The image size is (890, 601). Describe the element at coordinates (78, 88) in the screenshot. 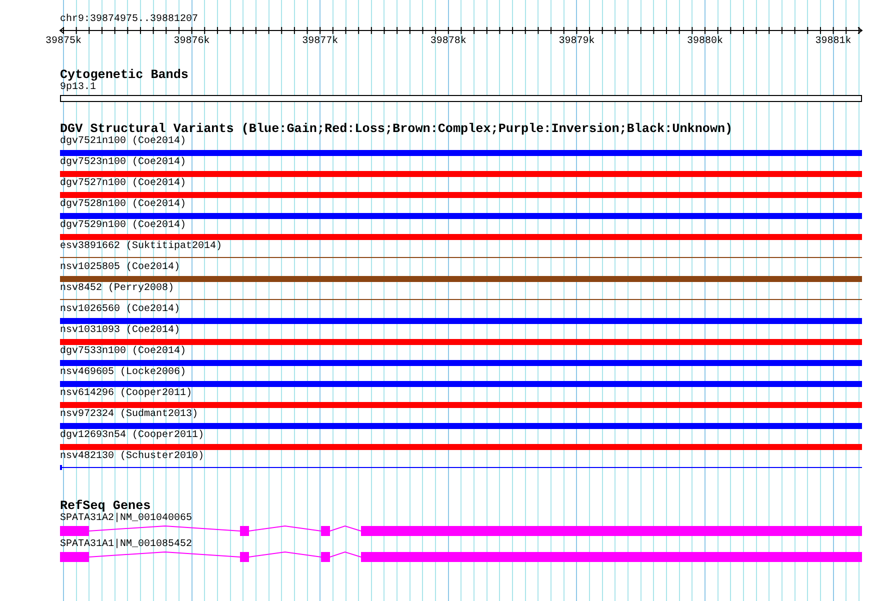

I see `band-label: 9p13.1` at that location.